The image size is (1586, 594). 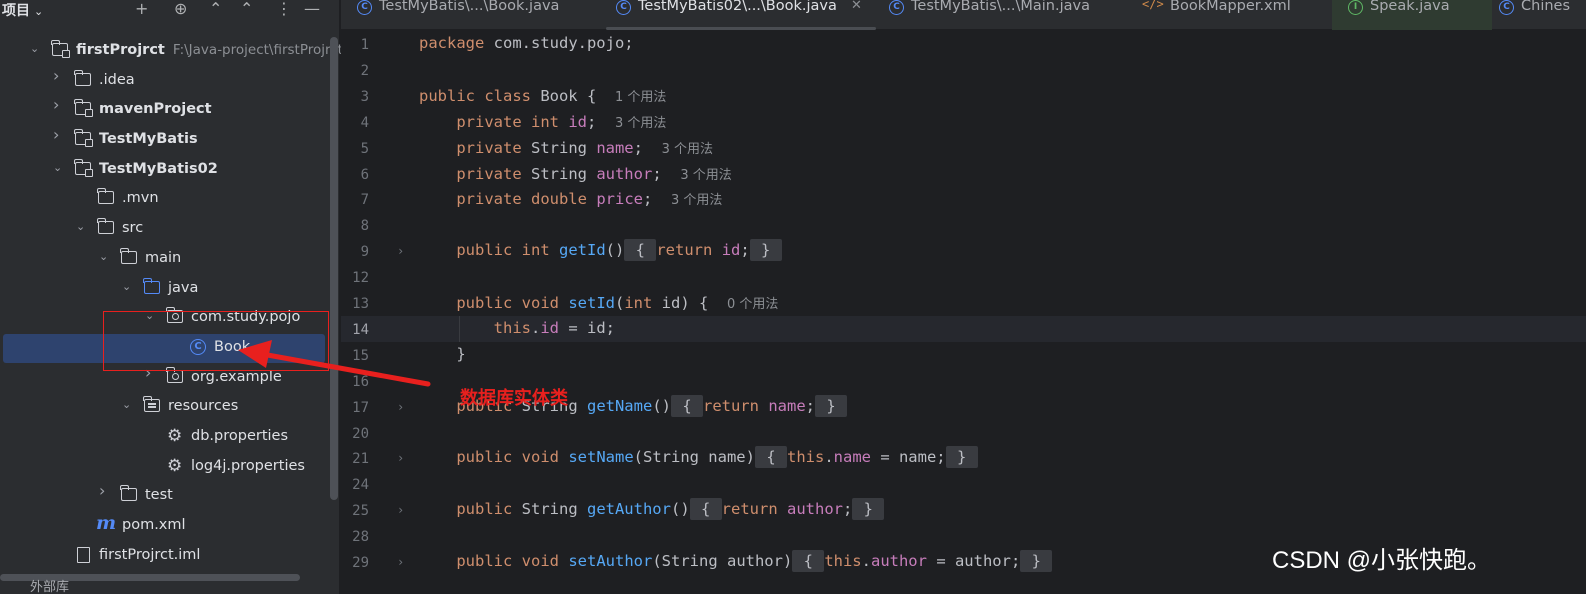 I want to click on tree-item: ⌄ TestMyBatis02, so click(x=165, y=171).